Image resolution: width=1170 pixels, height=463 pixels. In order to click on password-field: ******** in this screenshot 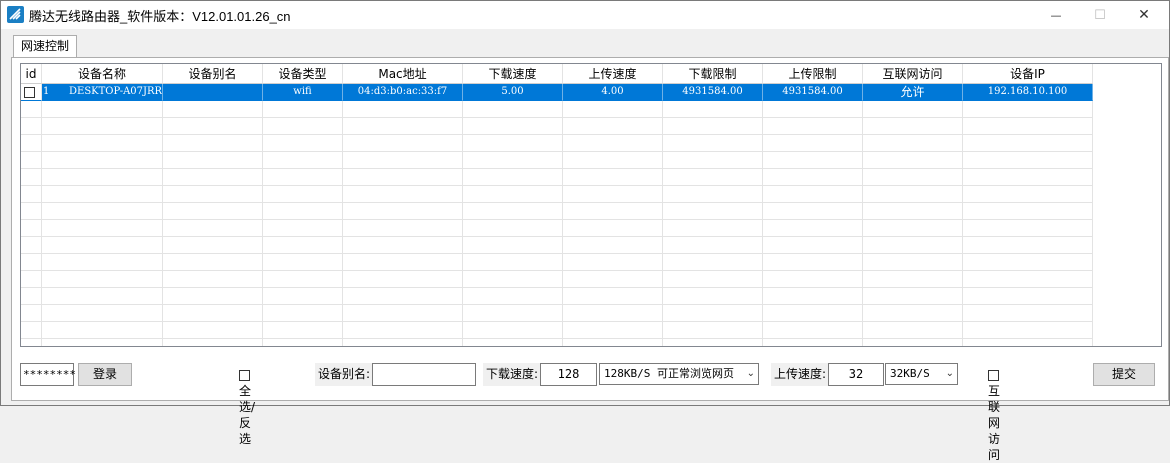, I will do `click(48, 374)`.